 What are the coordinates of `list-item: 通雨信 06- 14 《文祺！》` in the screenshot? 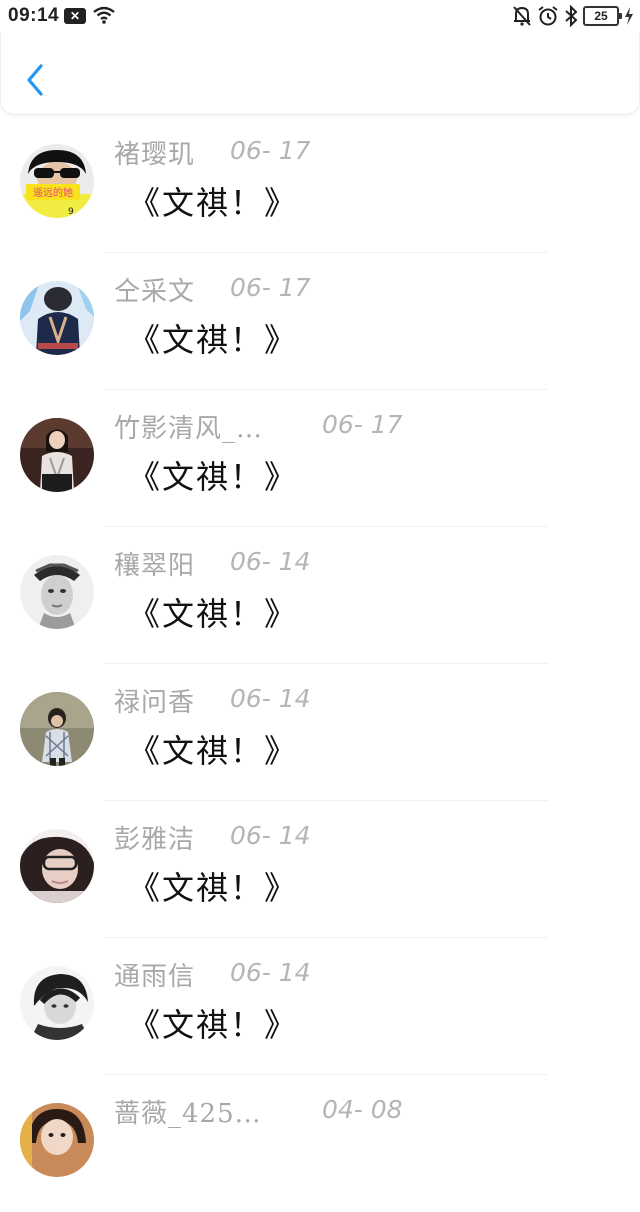 It's located at (320, 1006).